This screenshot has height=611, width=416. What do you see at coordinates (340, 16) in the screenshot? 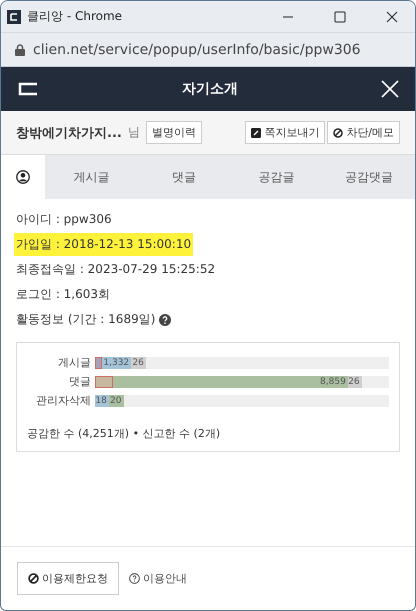
I see `maximize-icon` at bounding box center [340, 16].